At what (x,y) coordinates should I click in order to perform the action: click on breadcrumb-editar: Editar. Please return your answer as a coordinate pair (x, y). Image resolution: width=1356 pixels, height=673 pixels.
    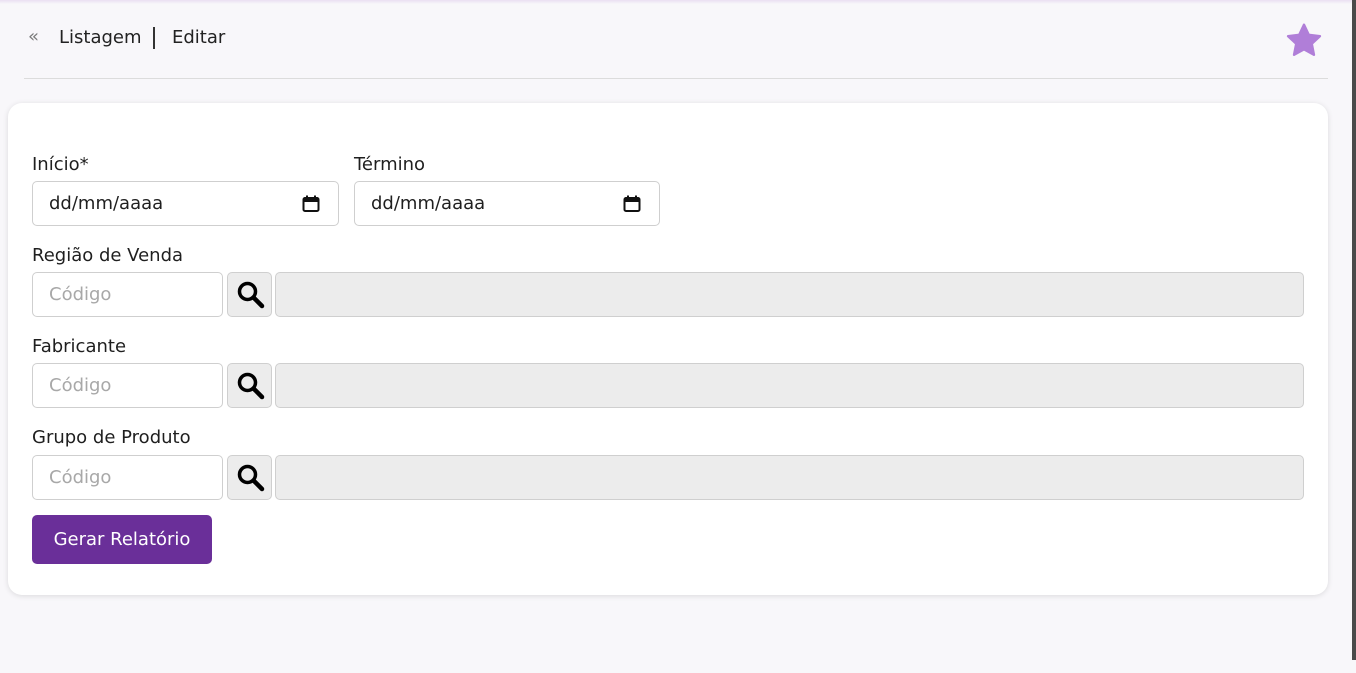
    Looking at the image, I should click on (199, 37).